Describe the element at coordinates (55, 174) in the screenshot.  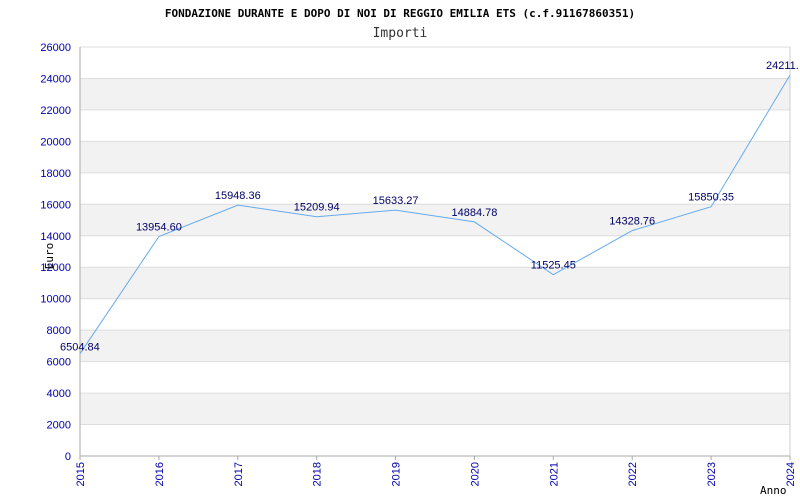
I see `y-tick-label: 18000` at that location.